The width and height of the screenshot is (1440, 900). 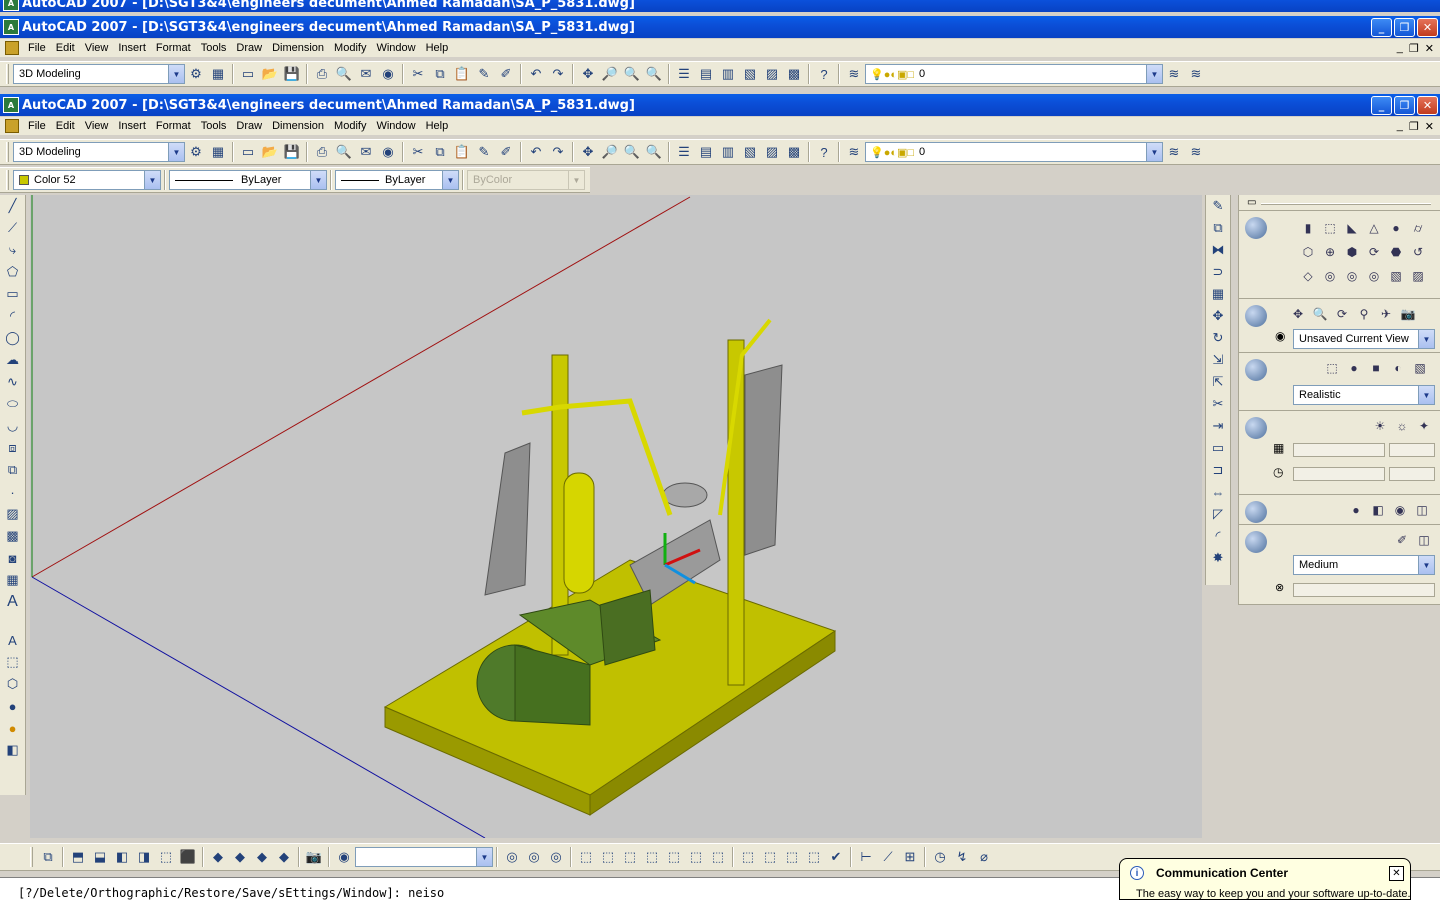 What do you see at coordinates (1342, 314) in the screenshot?
I see `3d-orbit-icon: ⟳` at bounding box center [1342, 314].